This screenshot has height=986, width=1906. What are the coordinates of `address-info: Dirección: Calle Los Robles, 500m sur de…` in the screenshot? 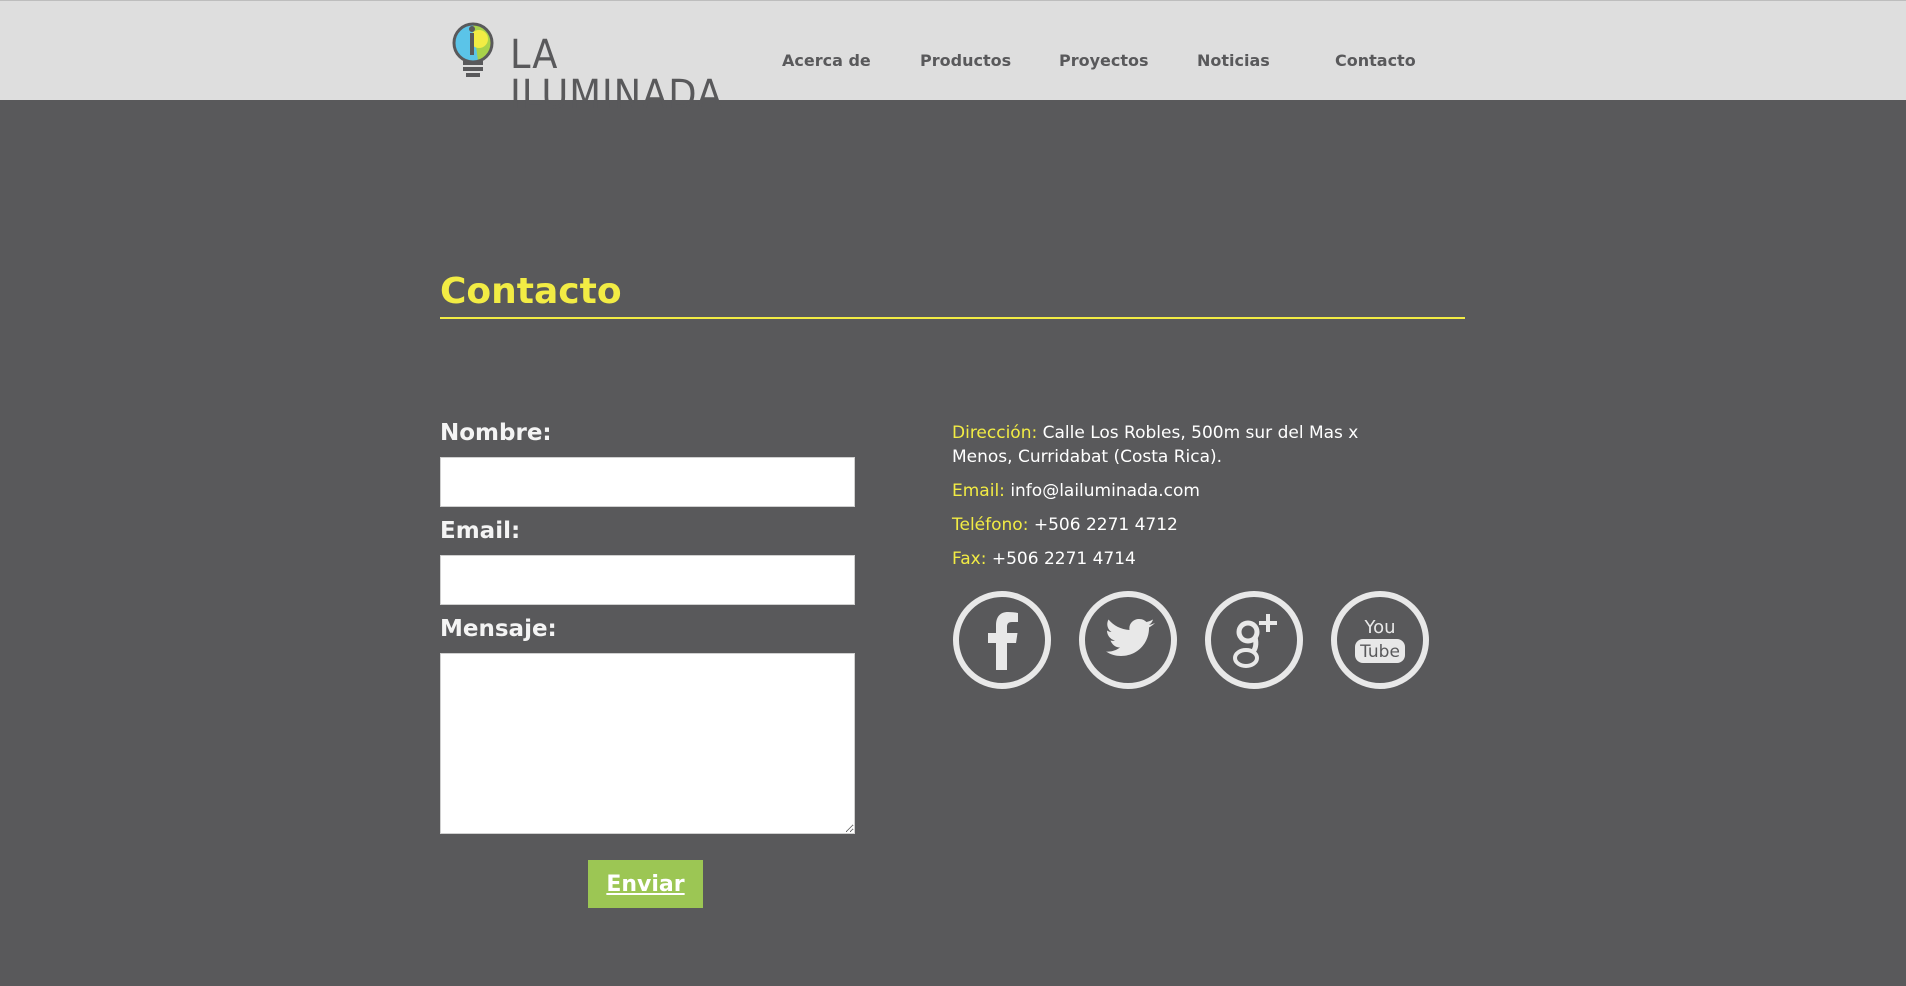 It's located at (1187, 445).